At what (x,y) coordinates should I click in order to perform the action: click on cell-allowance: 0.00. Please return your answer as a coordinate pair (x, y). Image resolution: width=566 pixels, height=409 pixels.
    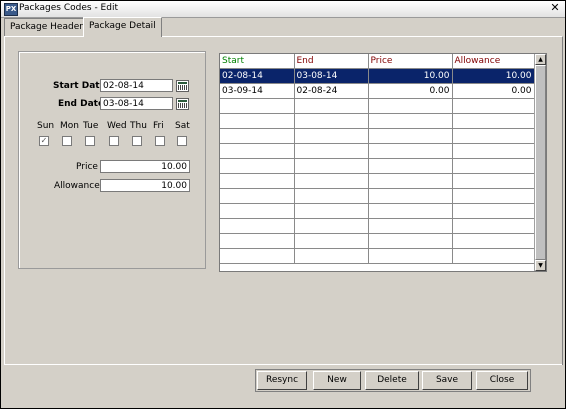
    Looking at the image, I should click on (493, 91).